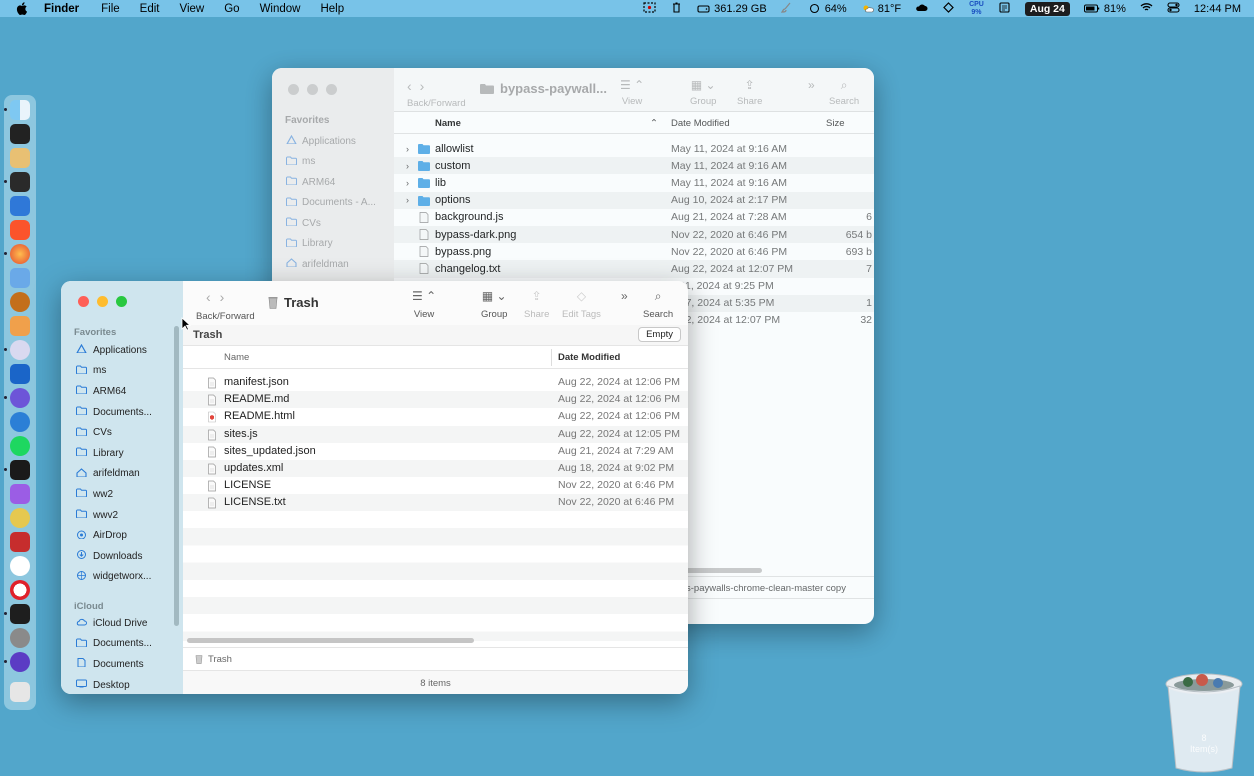  Describe the element at coordinates (948, 8) in the screenshot. I see `vpn-icon` at that location.